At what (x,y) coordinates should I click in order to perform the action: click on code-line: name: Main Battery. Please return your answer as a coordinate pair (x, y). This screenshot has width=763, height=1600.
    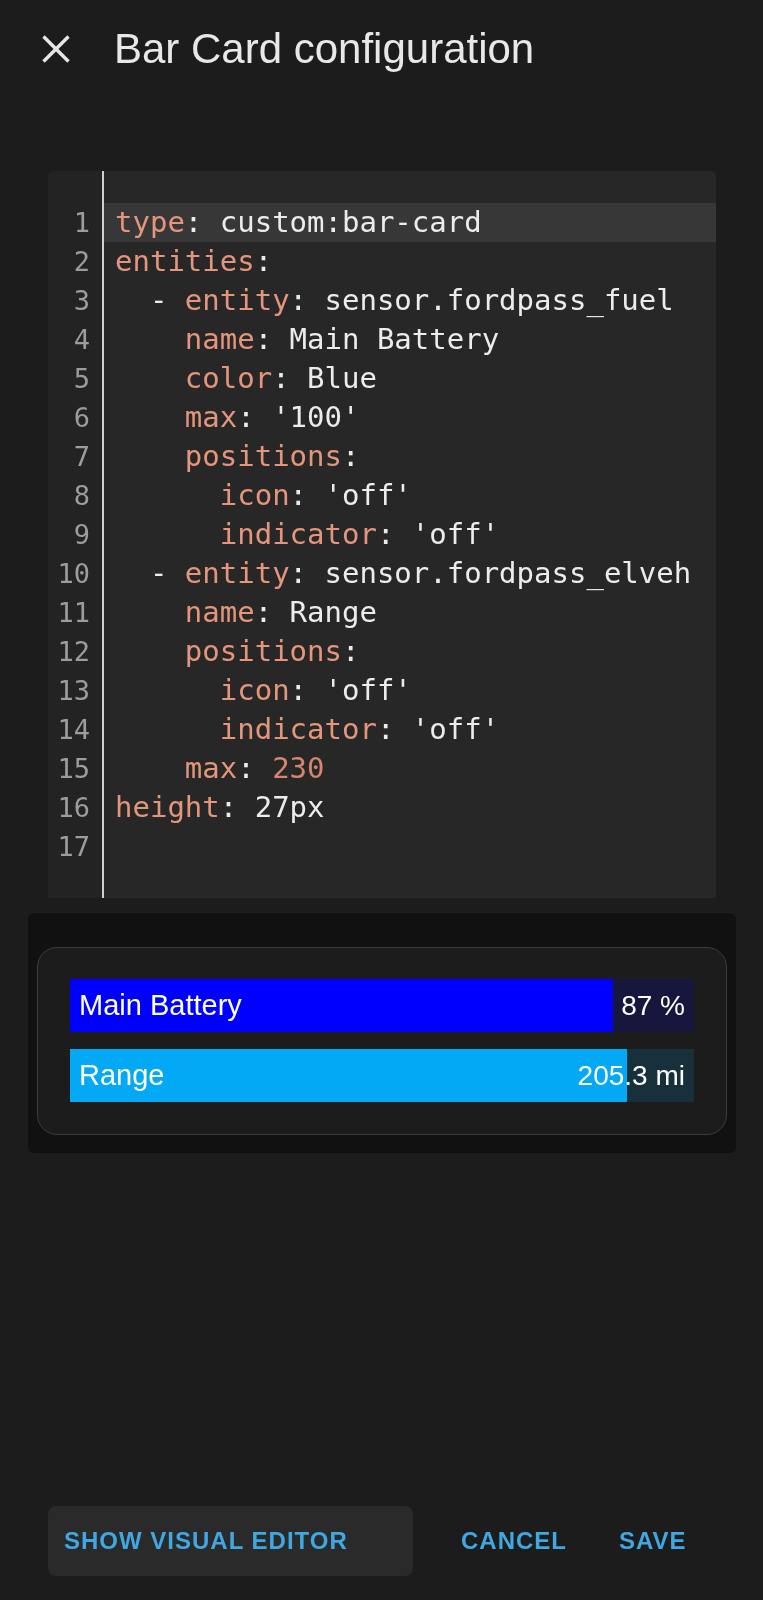
    Looking at the image, I should click on (341, 339).